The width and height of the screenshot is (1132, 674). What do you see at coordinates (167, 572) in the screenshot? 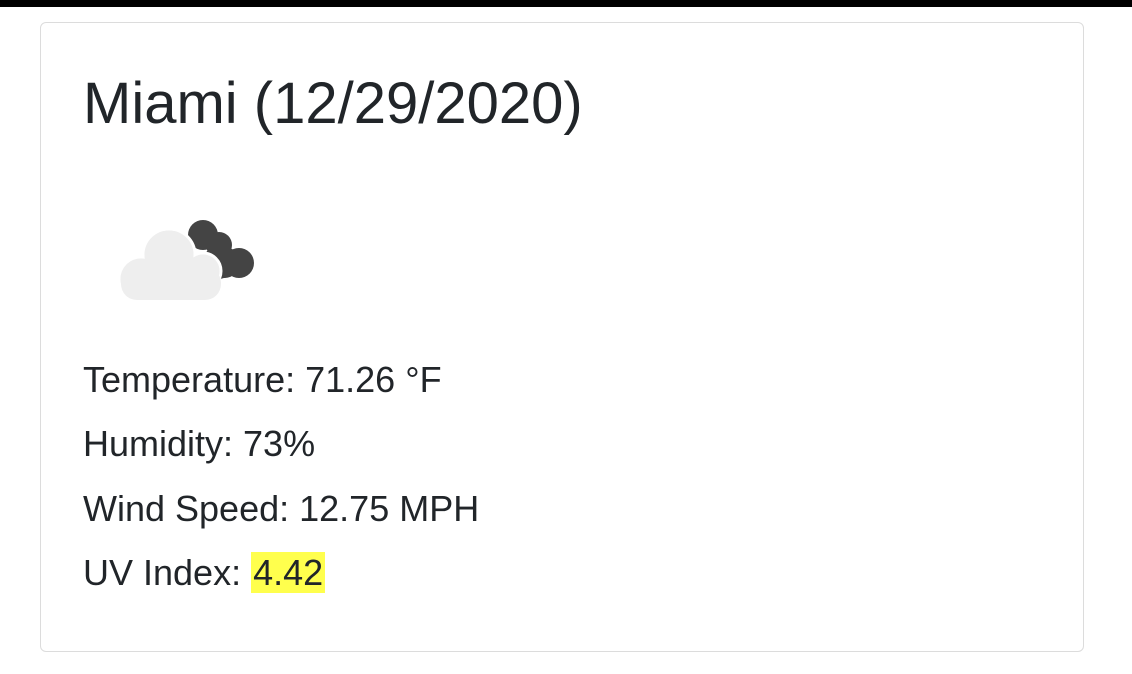
I see `uv-index-label: UV Index:` at bounding box center [167, 572].